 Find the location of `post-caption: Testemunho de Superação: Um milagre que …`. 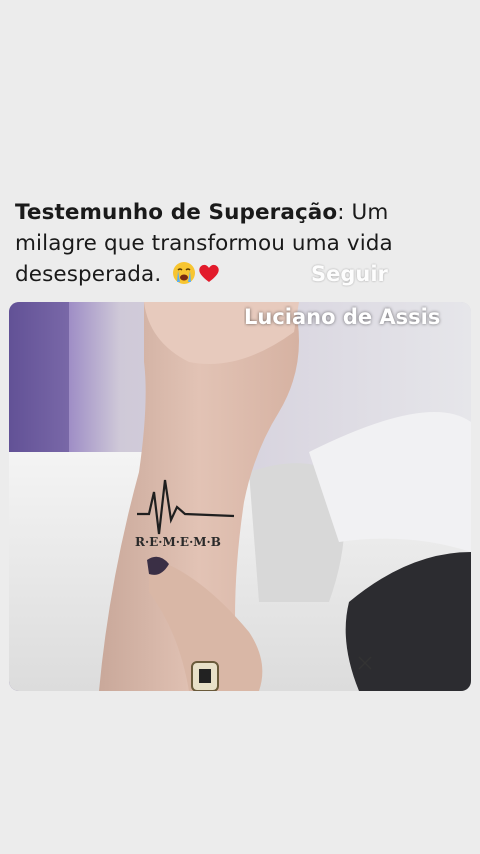

post-caption: Testemunho de Superação: Um milagre que … is located at coordinates (242, 243).